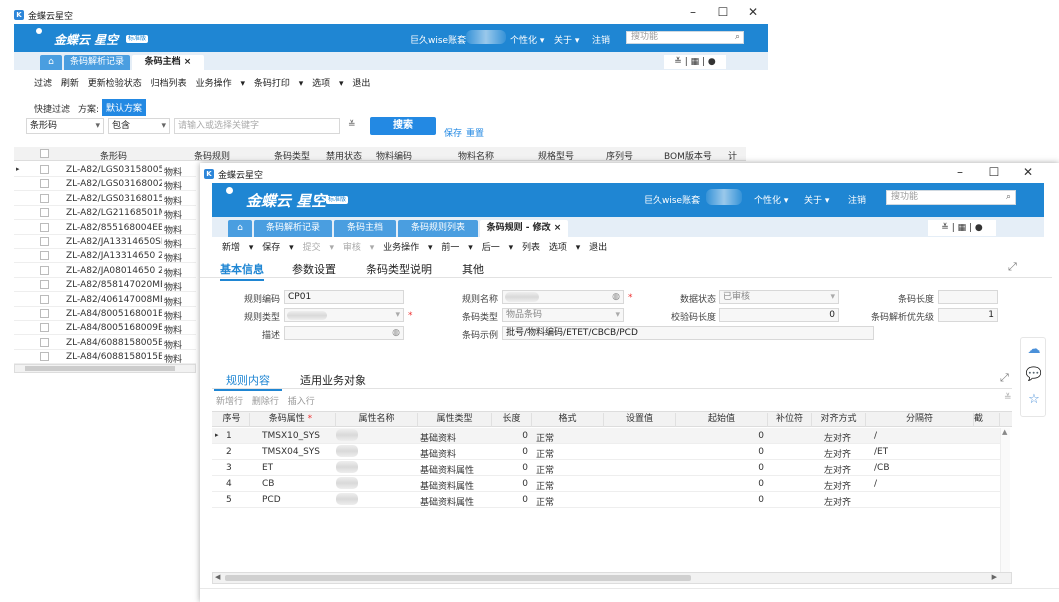 Image resolution: width=1059 pixels, height=602 pixels. I want to click on cloud-icon: ☁, so click(1034, 352).